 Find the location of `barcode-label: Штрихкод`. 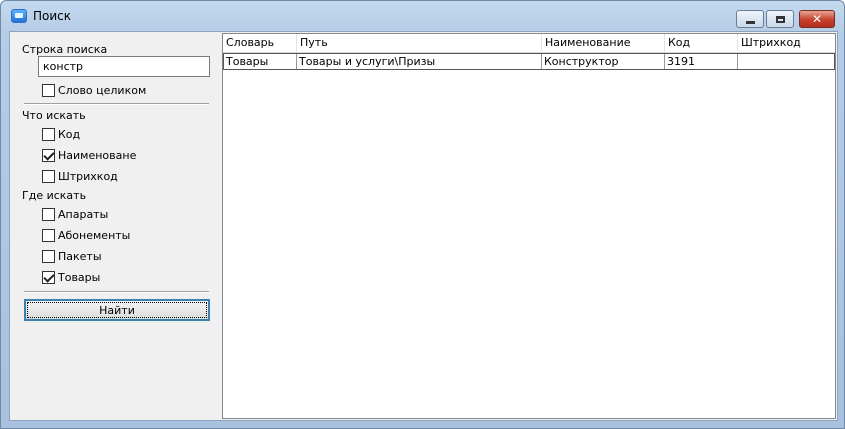

barcode-label: Штрихкод is located at coordinates (88, 176).